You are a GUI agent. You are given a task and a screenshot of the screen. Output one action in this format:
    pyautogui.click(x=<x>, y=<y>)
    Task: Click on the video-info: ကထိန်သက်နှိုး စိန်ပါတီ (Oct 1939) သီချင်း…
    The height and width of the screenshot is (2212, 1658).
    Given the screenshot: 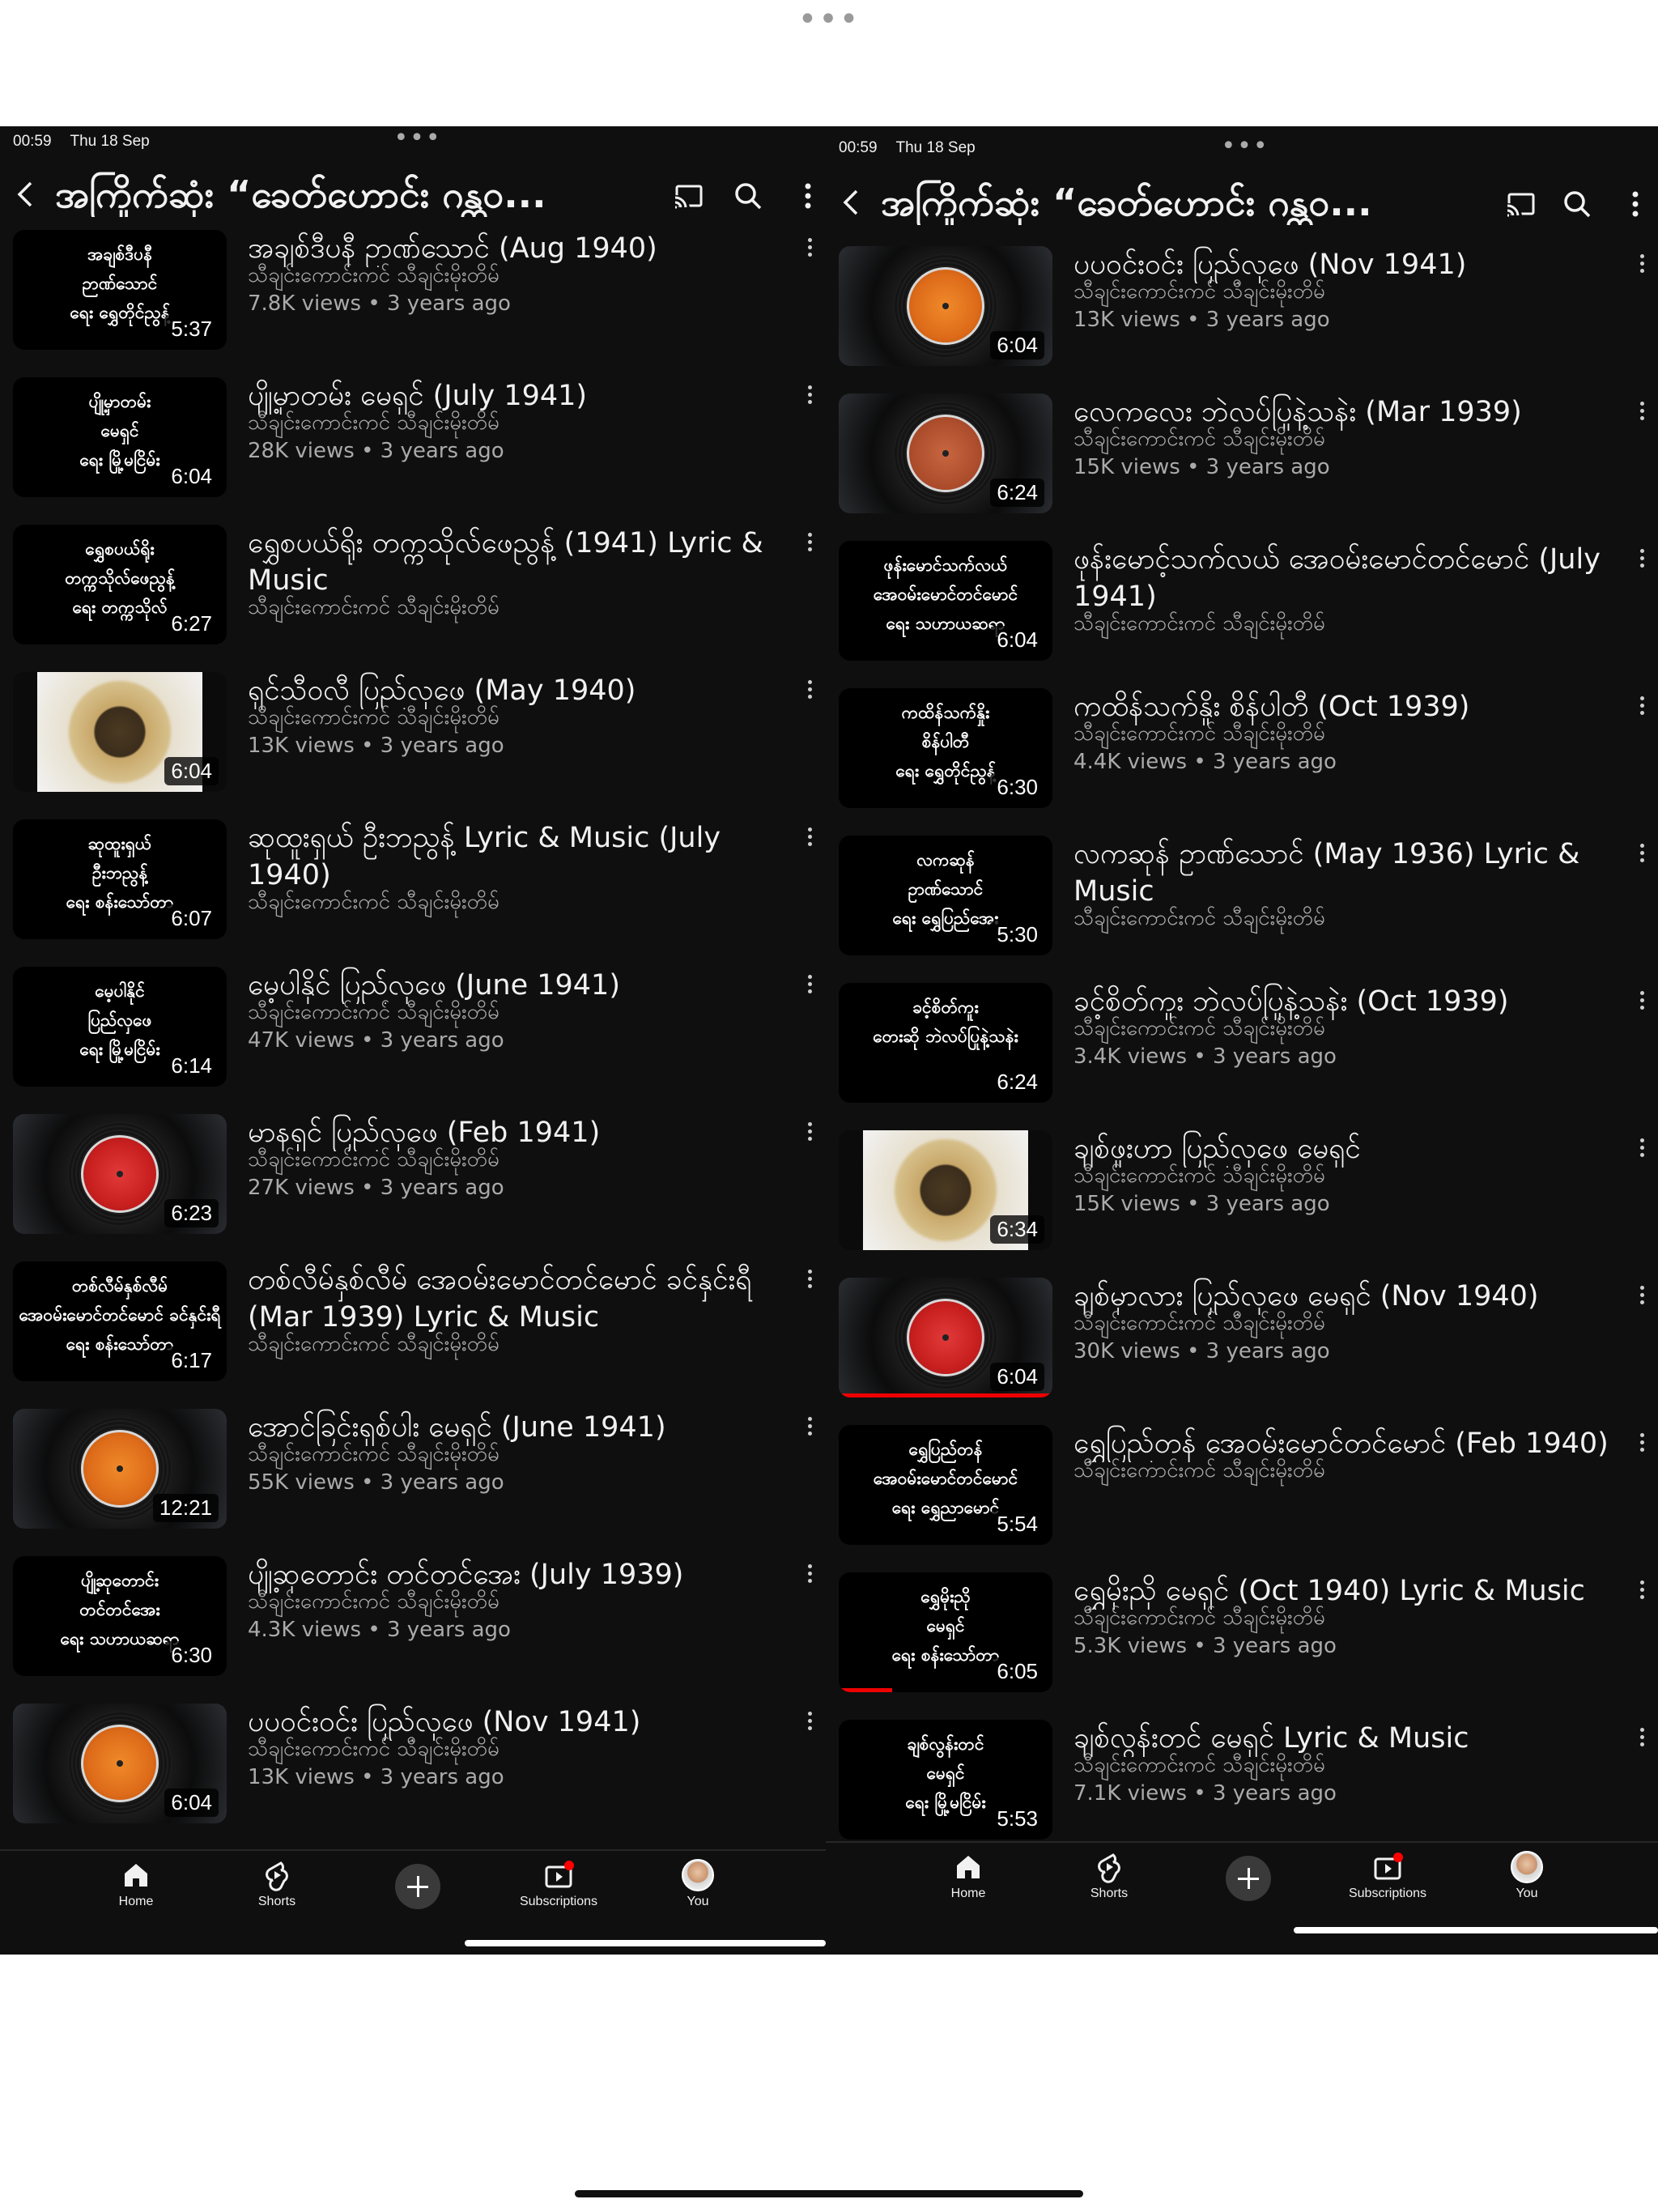 What is the action you would take?
    pyautogui.click(x=1347, y=732)
    